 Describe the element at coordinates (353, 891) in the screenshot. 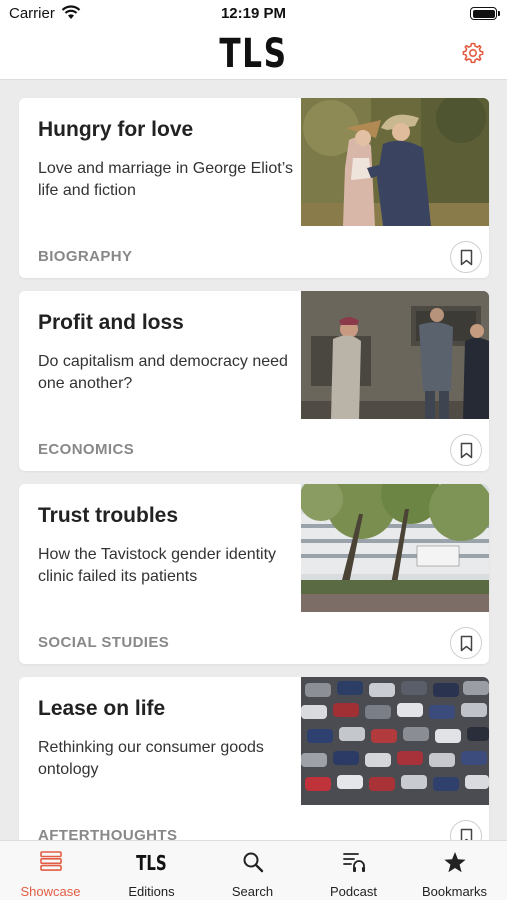

I see `tab-label: Podcast` at that location.